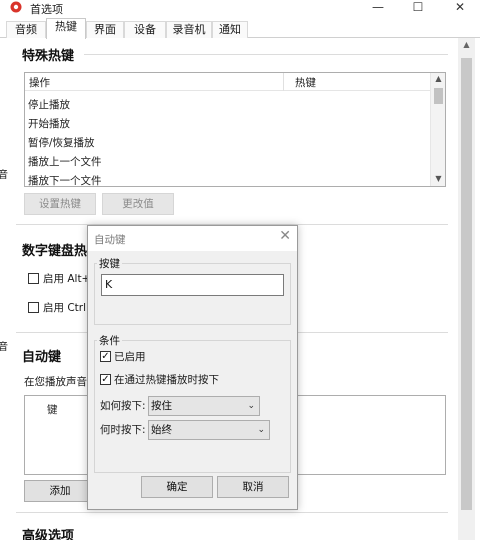 This screenshot has width=480, height=540. What do you see at coordinates (67, 279) in the screenshot?
I see `enable-alt-label: 启用 Alt+` at bounding box center [67, 279].